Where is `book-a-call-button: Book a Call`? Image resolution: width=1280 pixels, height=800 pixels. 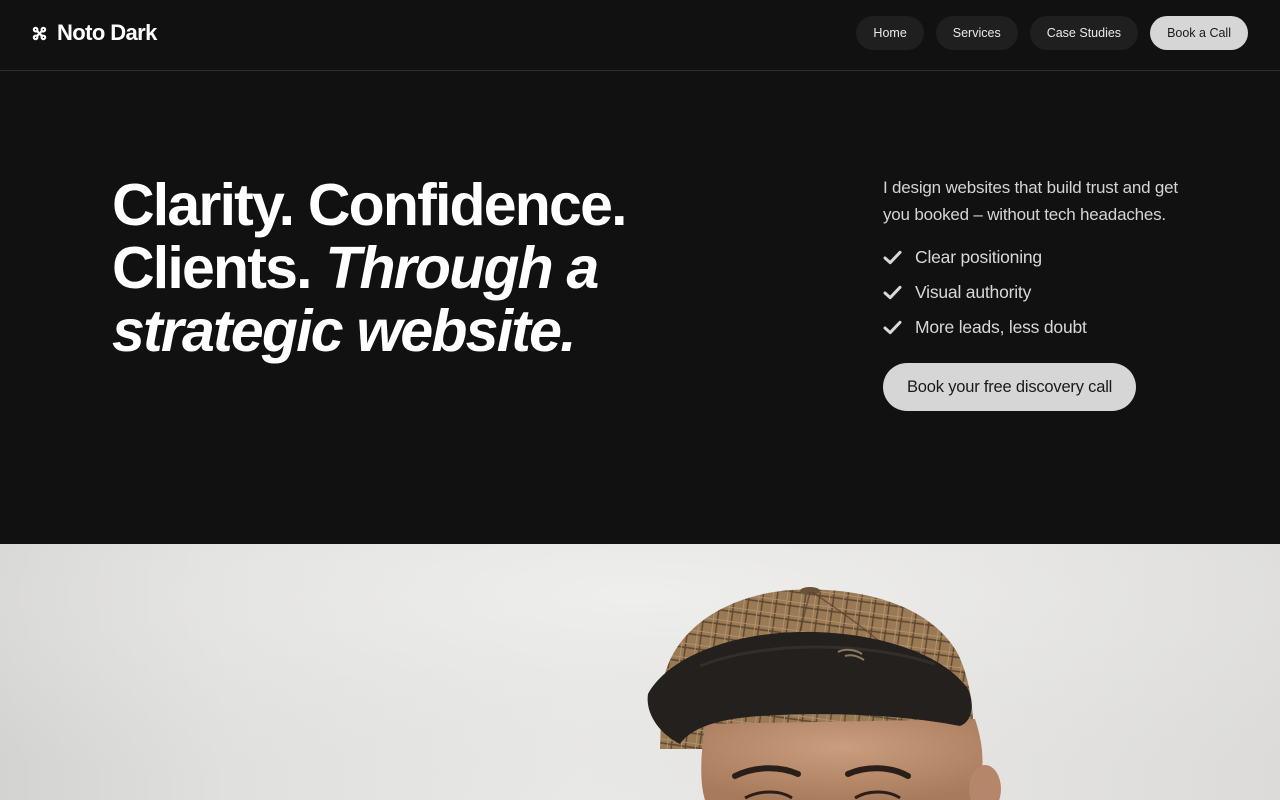
book-a-call-button: Book a Call is located at coordinates (1199, 33).